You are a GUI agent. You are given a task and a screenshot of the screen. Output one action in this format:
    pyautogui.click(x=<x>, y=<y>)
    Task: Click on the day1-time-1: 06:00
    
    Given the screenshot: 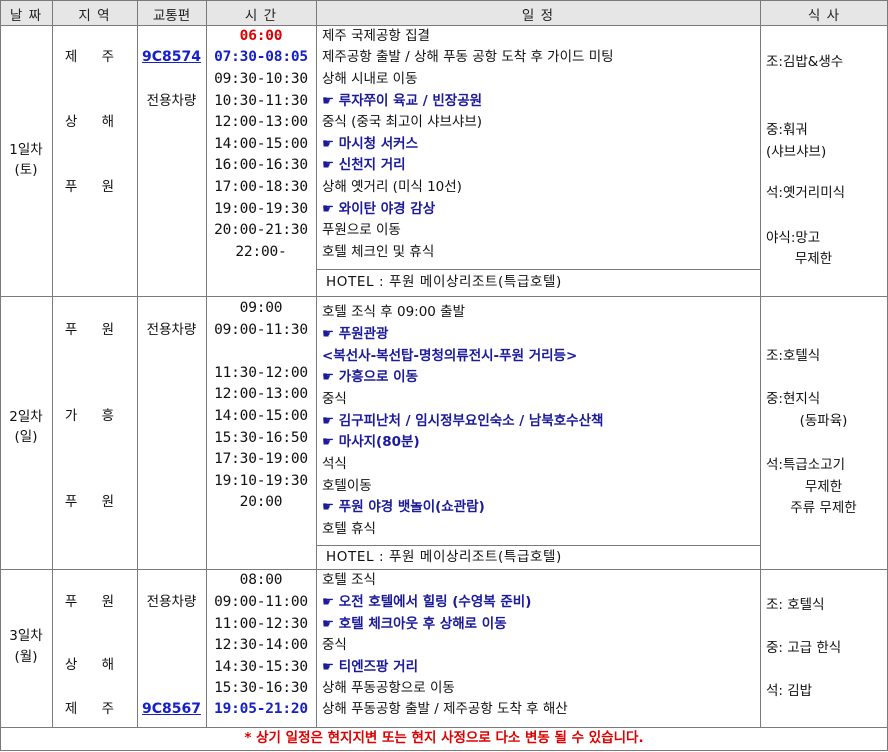 What is the action you would take?
    pyautogui.click(x=261, y=36)
    